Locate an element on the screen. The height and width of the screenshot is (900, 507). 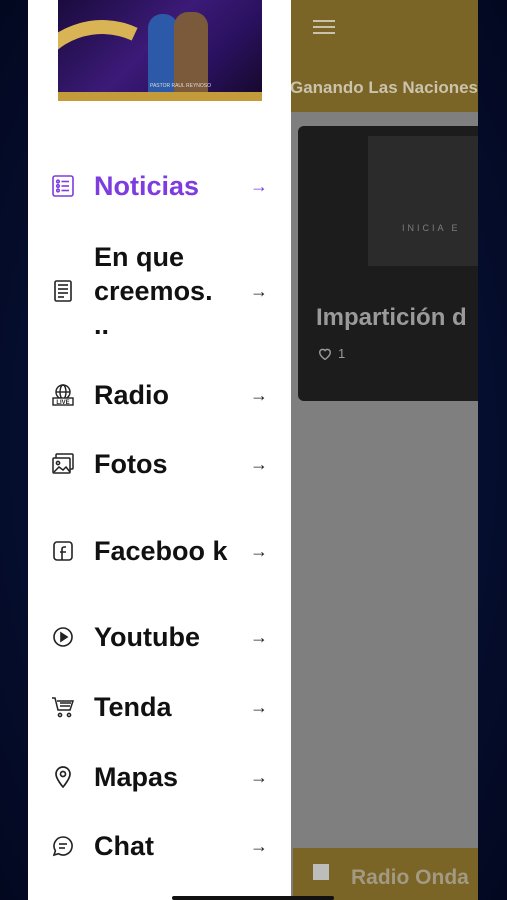
menu-item-fotos: Fotos → is located at coordinates (159, 464).